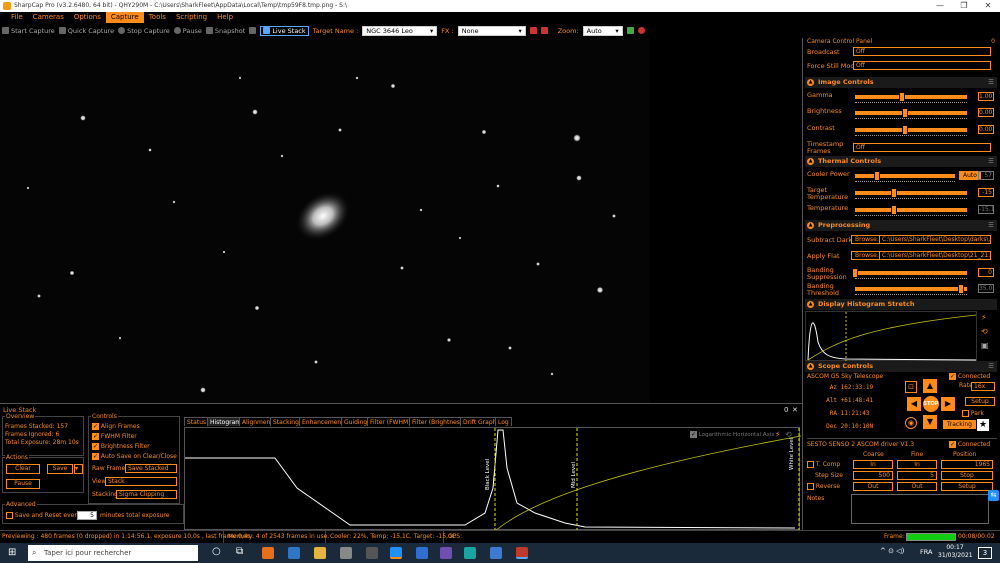 This screenshot has width=1000, height=563. Describe the element at coordinates (823, 464) in the screenshot. I see `tcomp-checkbox: T. Comp` at that location.